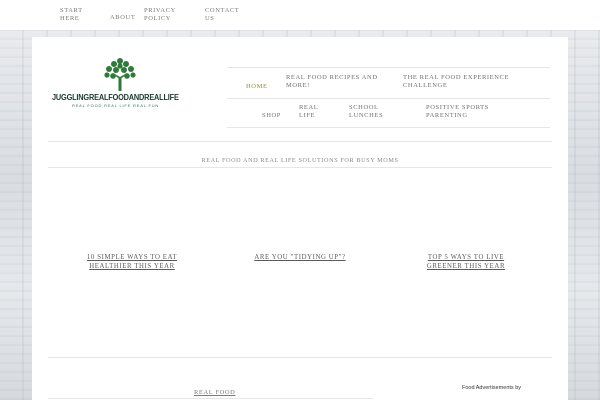  I want to click on nav-real-life: REAL LIFE, so click(308, 112).